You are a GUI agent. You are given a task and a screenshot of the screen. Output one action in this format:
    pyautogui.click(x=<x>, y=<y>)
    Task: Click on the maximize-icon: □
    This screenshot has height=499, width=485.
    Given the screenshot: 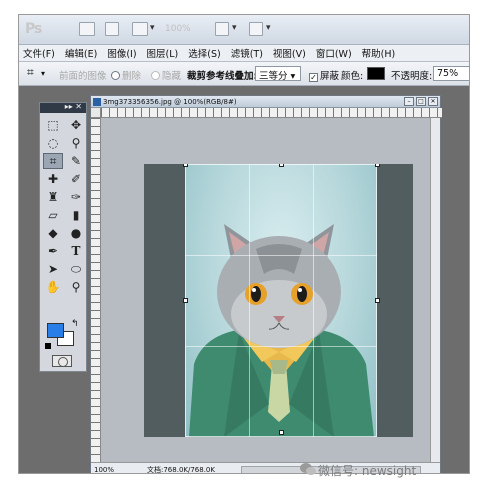 What is the action you would take?
    pyautogui.click(x=421, y=101)
    